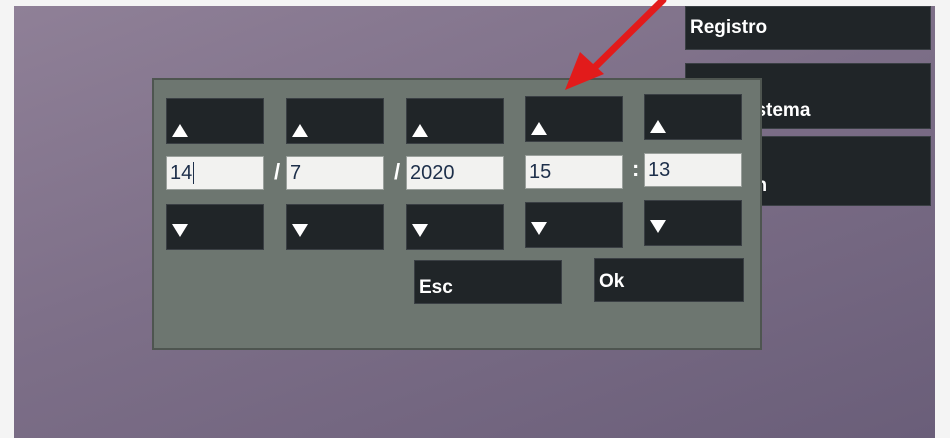  What do you see at coordinates (616, 45) in the screenshot?
I see `red-arrow-icon` at bounding box center [616, 45].